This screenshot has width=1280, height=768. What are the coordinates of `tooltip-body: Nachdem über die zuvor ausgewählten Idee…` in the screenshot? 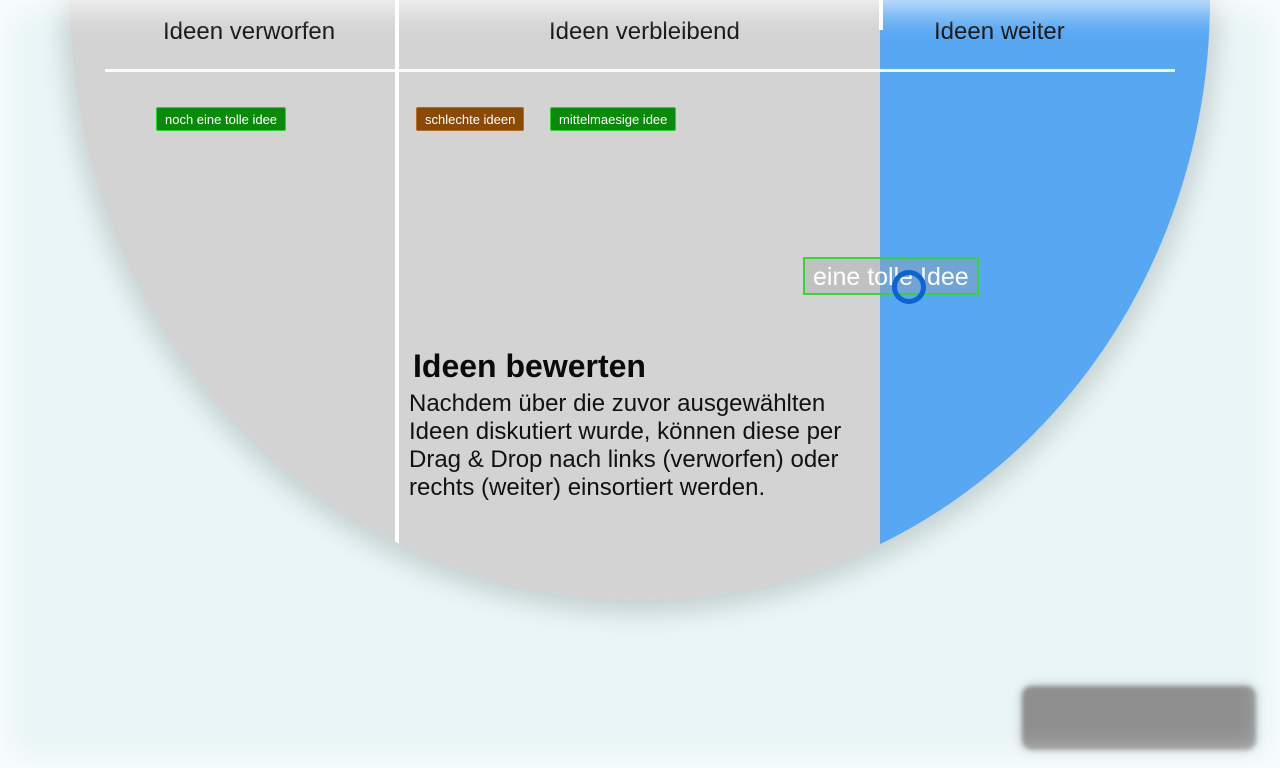 It's located at (625, 445).